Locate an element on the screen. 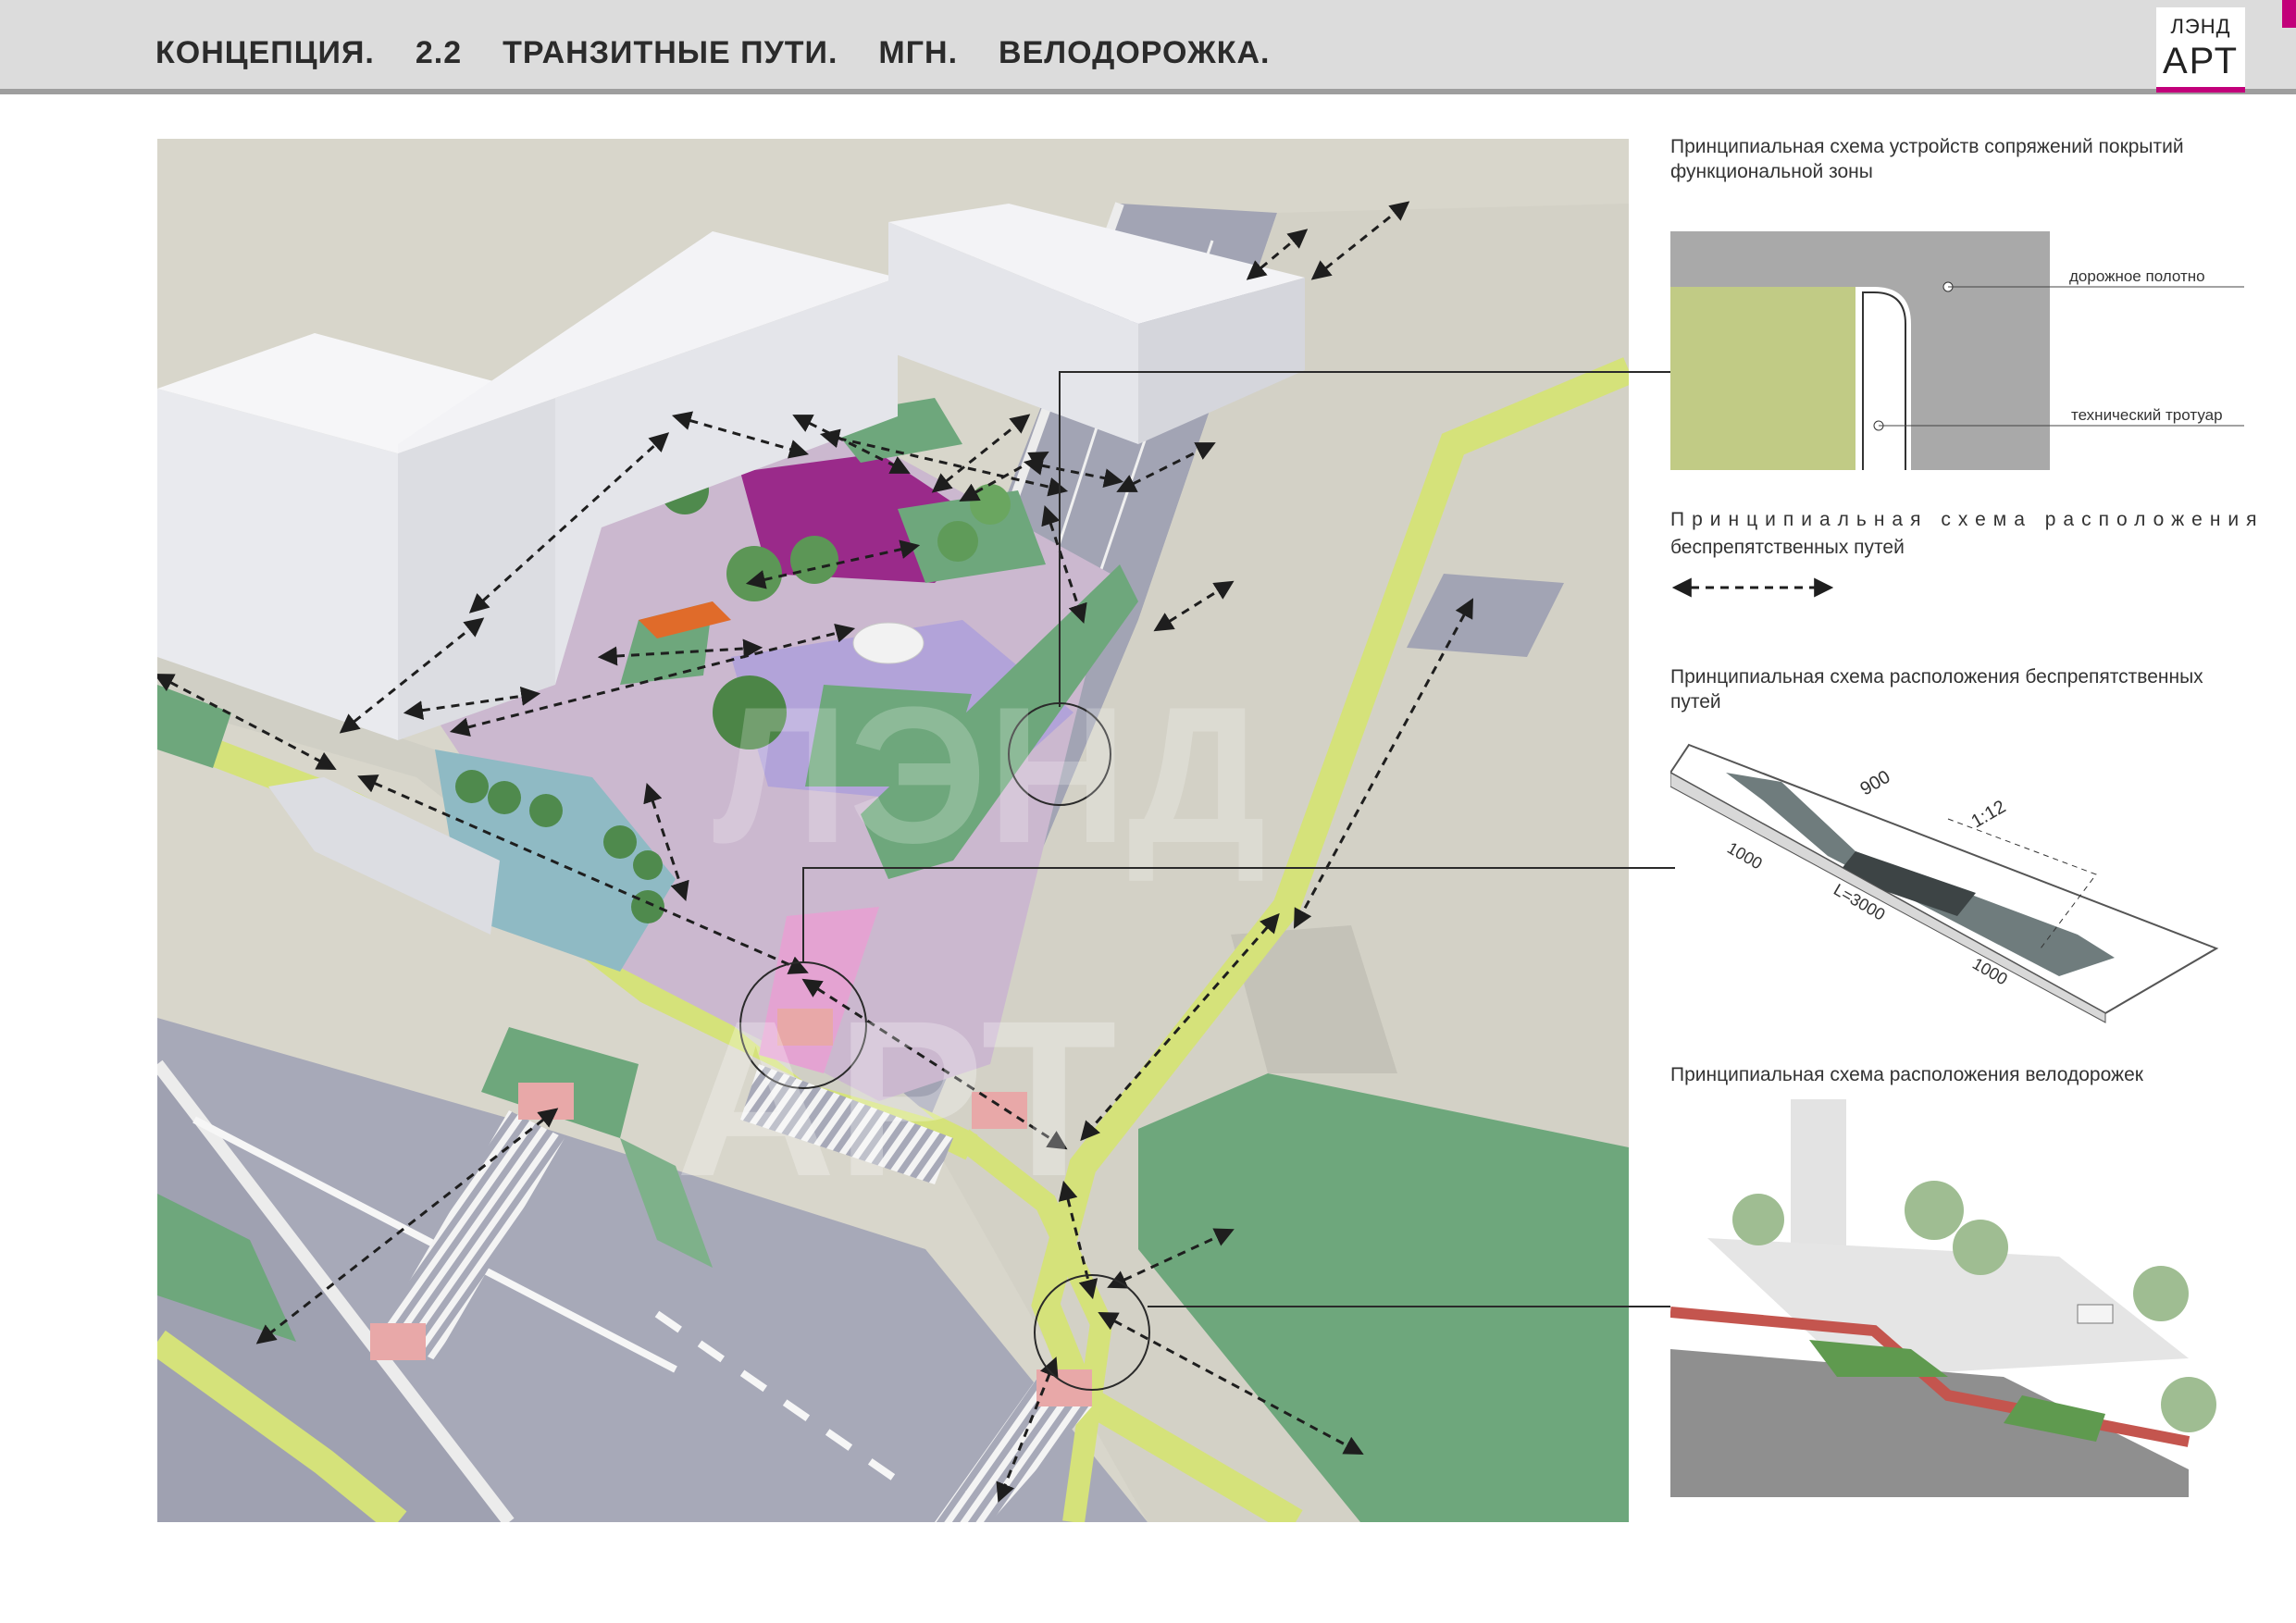 This screenshot has height=1623, width=2296. green-surface is located at coordinates (1763, 378).